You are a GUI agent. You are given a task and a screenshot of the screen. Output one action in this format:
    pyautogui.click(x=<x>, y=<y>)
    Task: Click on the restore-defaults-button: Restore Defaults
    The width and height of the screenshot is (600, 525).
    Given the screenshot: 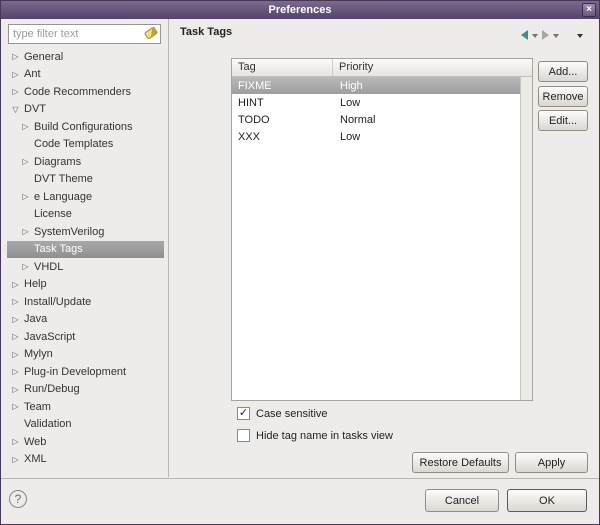 What is the action you would take?
    pyautogui.click(x=460, y=462)
    